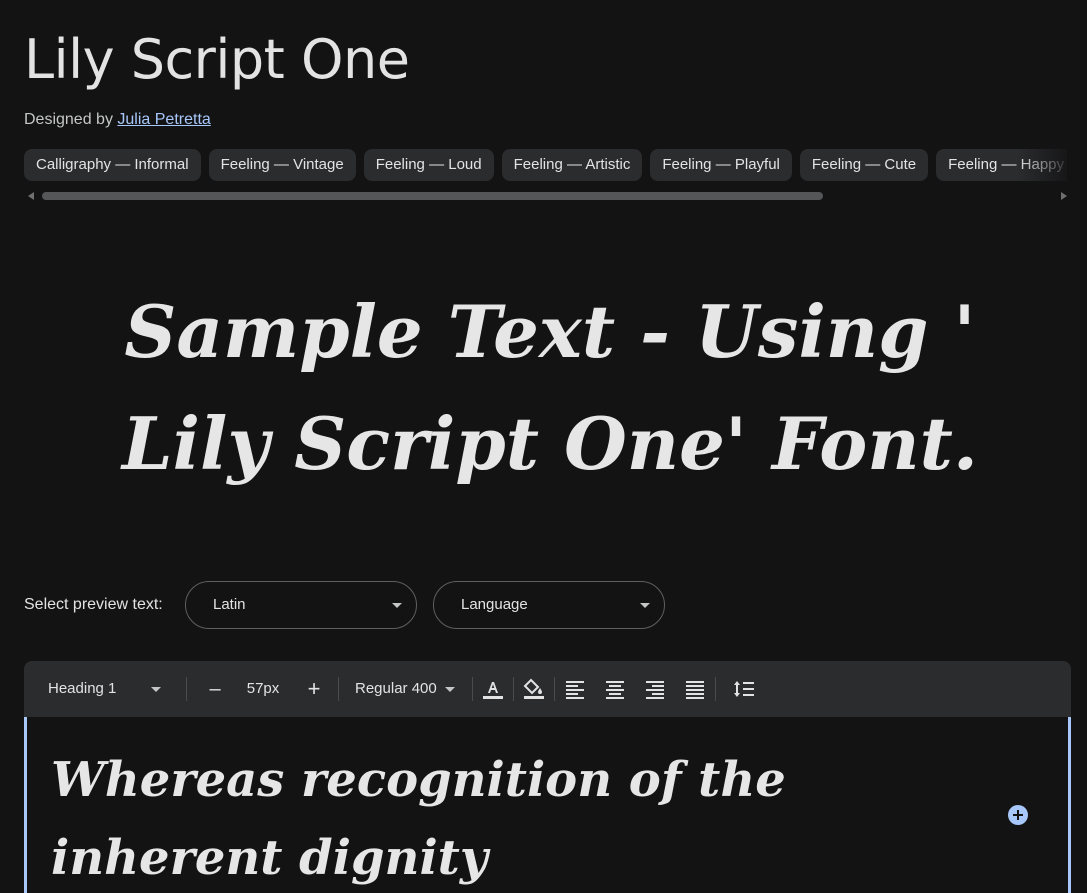 The width and height of the screenshot is (1087, 893). What do you see at coordinates (695, 689) in the screenshot?
I see `align-justify-icon` at bounding box center [695, 689].